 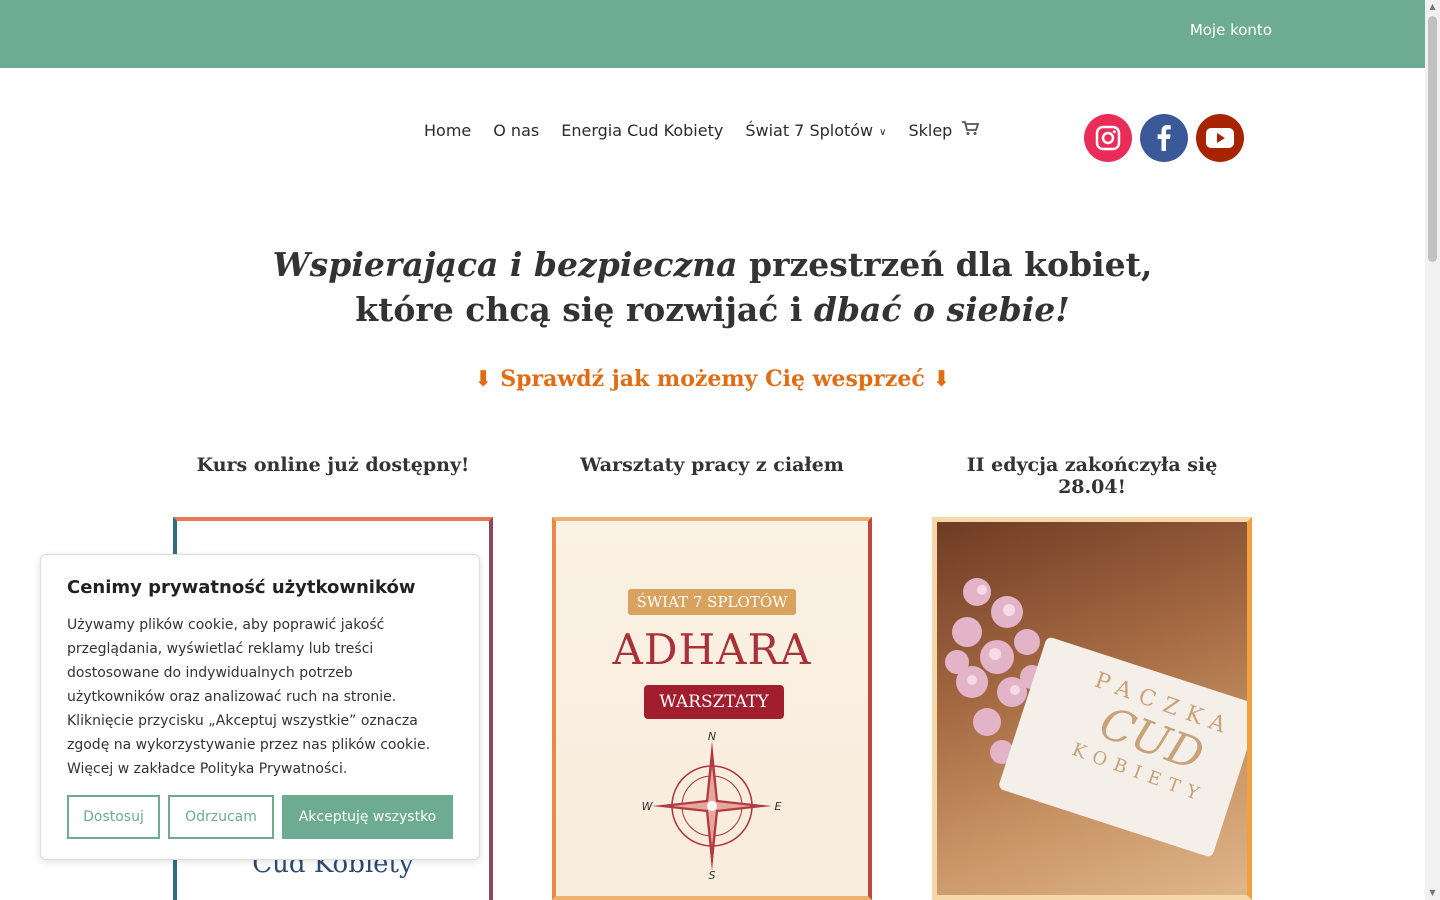 I want to click on facebook-icon, so click(x=1164, y=138).